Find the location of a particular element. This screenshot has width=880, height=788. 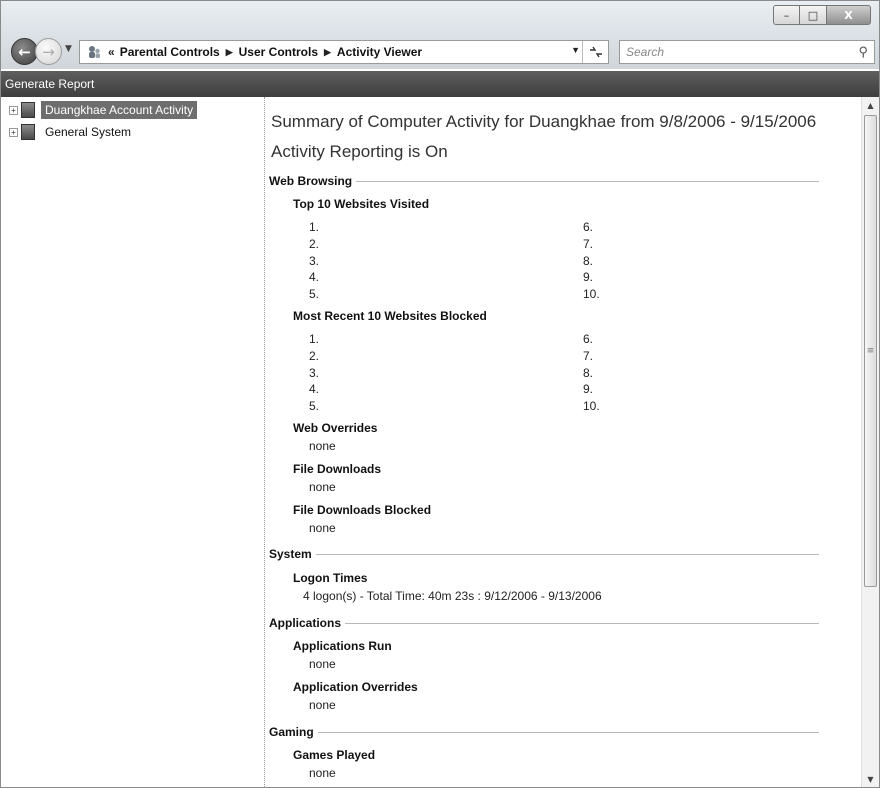

grip-icon: ≡ is located at coordinates (870, 351).